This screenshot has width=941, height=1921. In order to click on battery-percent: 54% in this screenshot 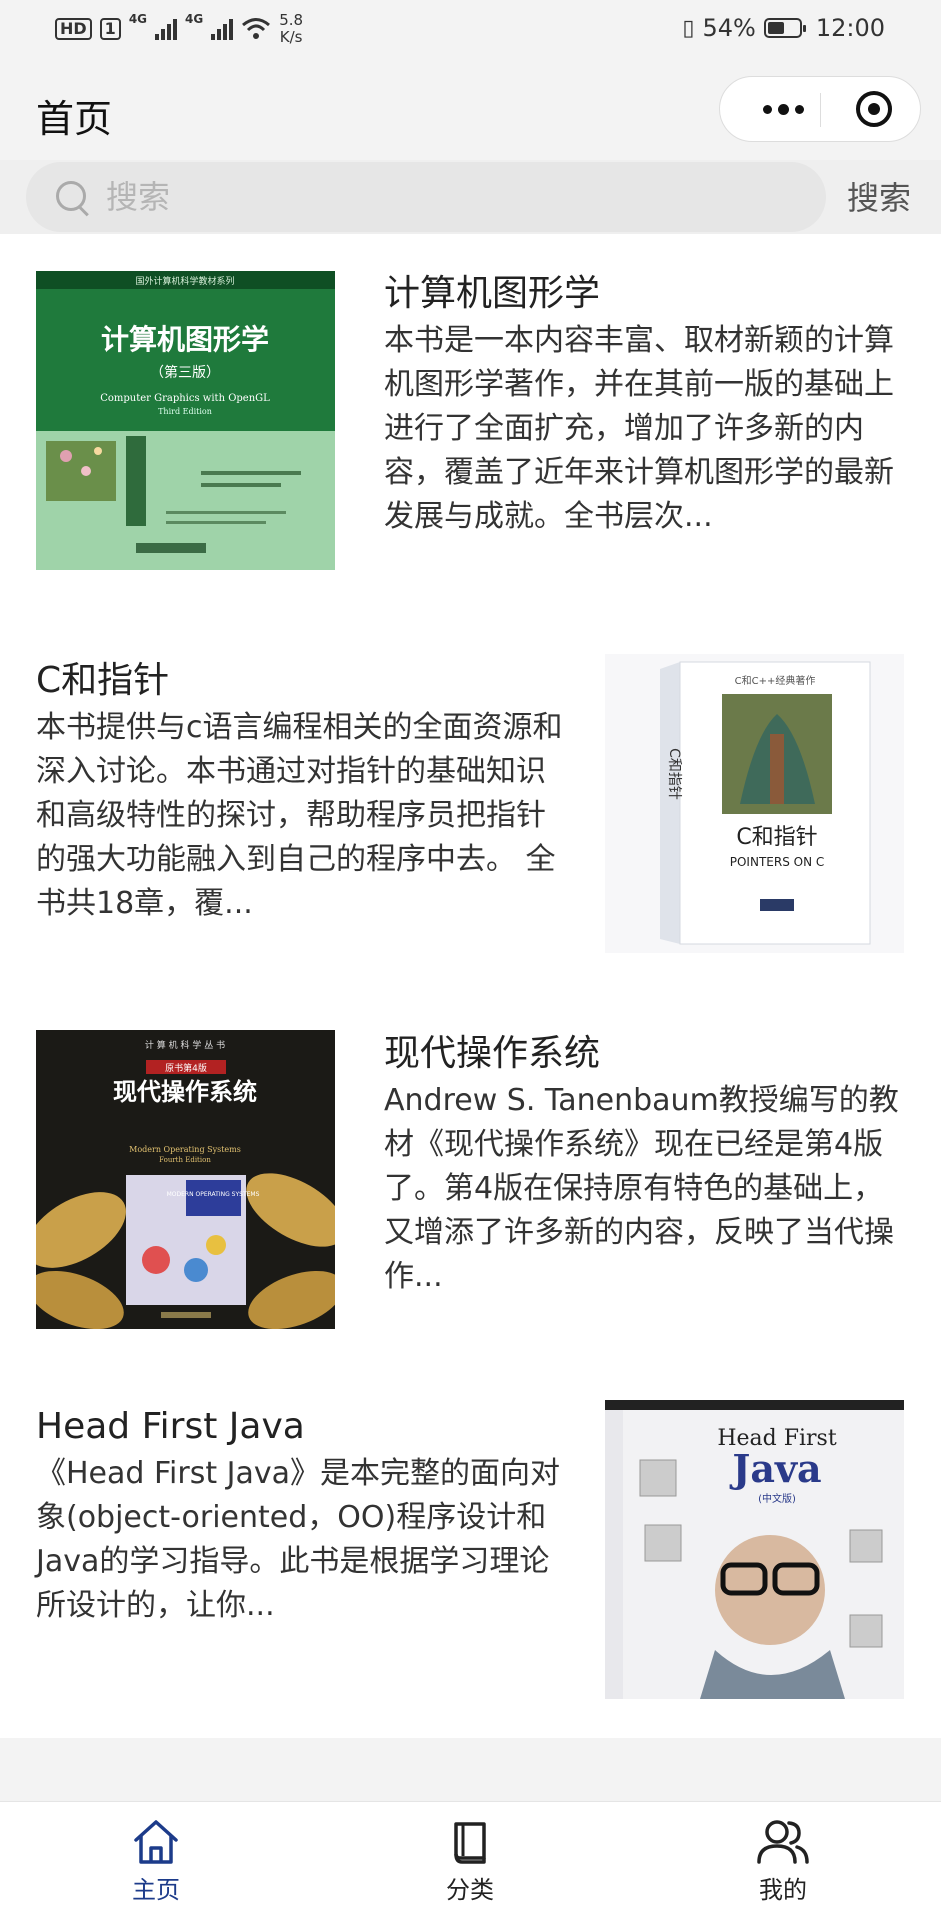, I will do `click(729, 28)`.